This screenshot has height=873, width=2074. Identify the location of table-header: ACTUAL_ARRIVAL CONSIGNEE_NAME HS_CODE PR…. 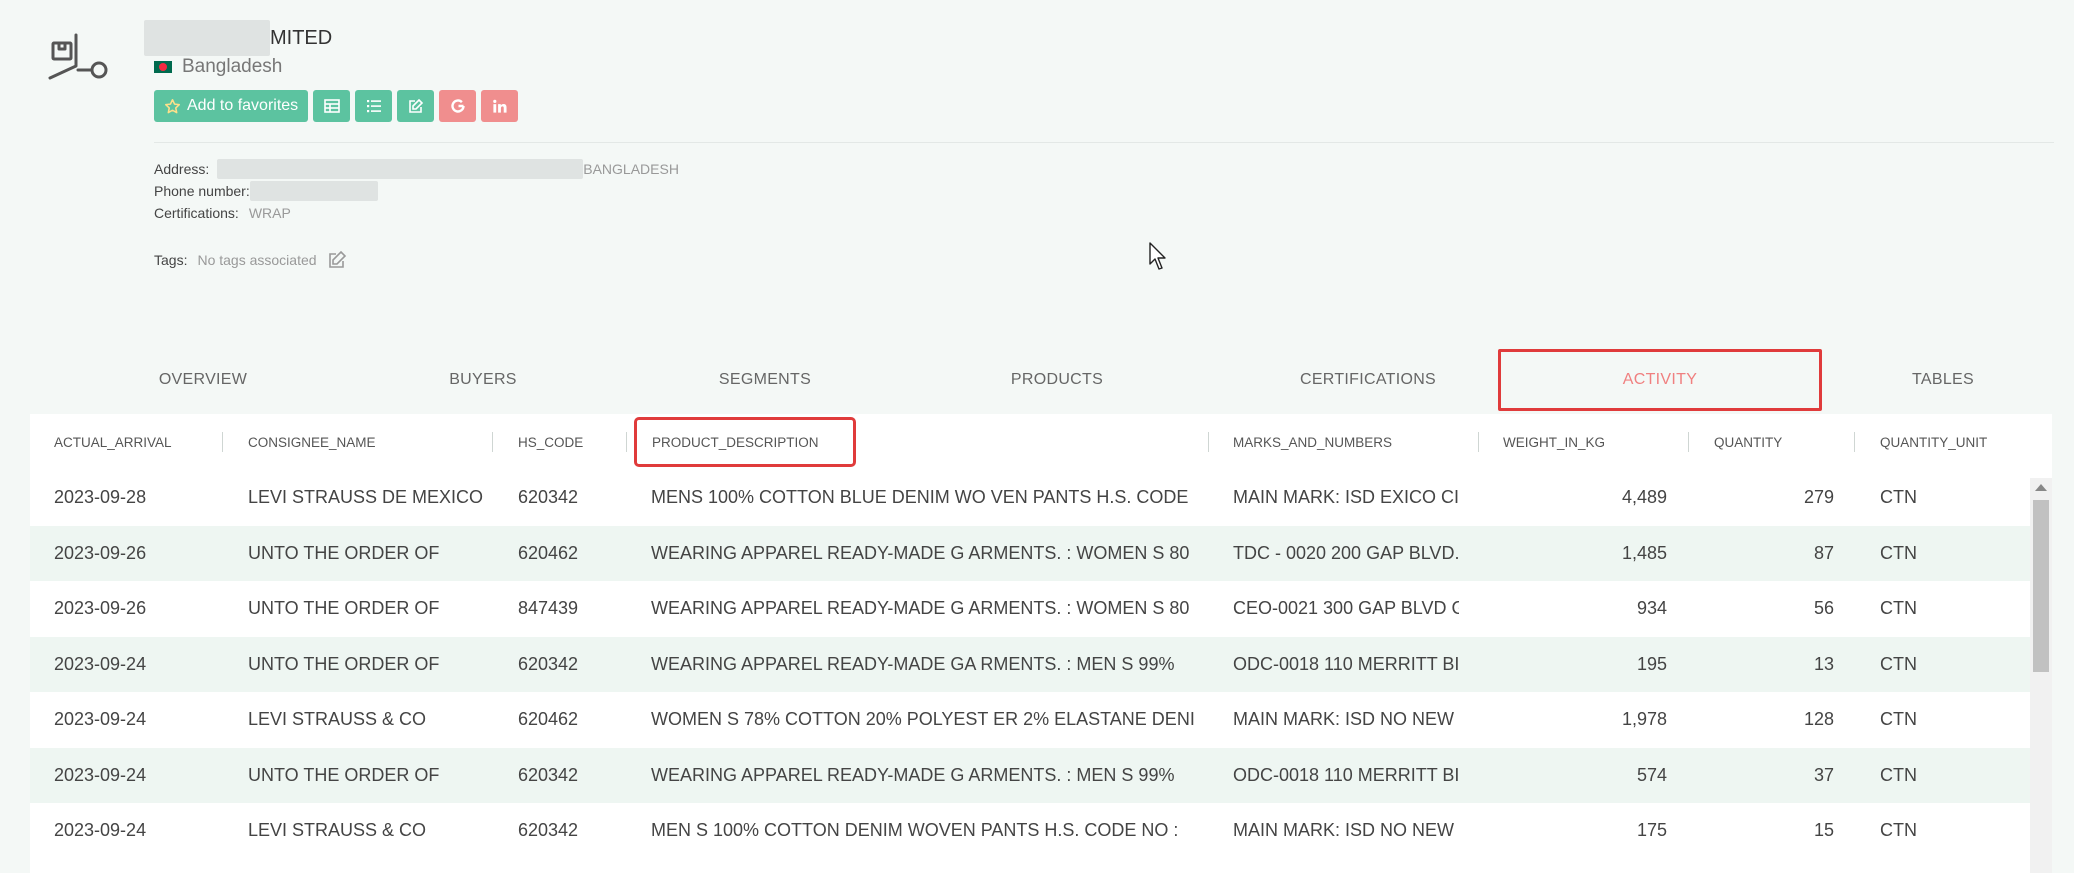
(1041, 442).